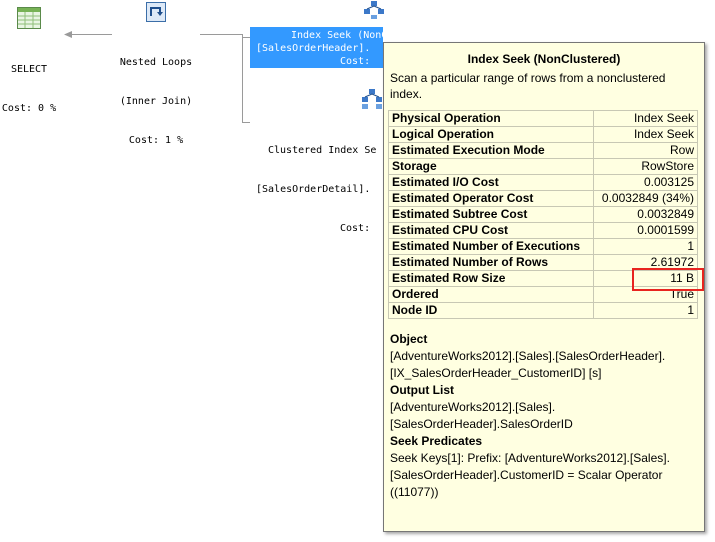 The width and height of the screenshot is (715, 542). I want to click on property-key: Logical Operation, so click(491, 134).